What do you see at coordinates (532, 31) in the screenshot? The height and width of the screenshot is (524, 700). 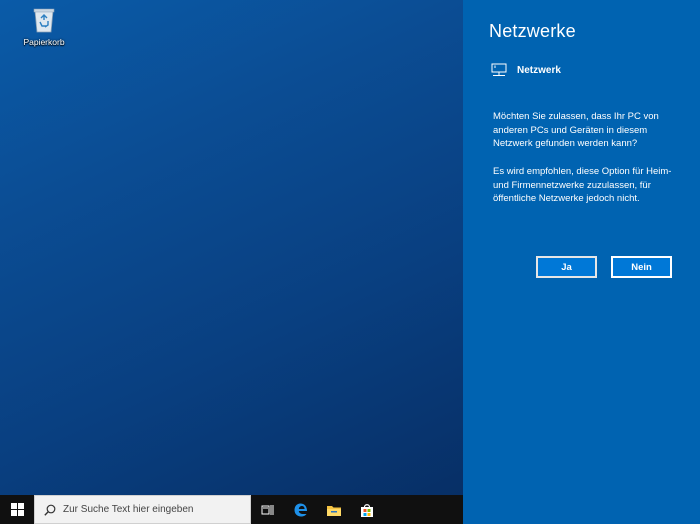 I see `flyout-title: Netzwerke` at bounding box center [532, 31].